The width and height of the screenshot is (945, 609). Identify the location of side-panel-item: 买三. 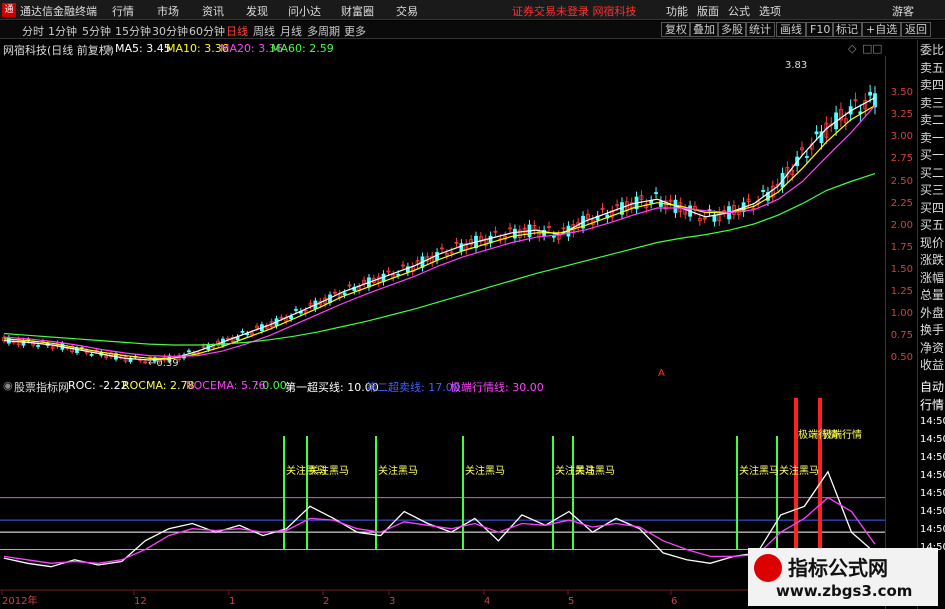
(932, 190).